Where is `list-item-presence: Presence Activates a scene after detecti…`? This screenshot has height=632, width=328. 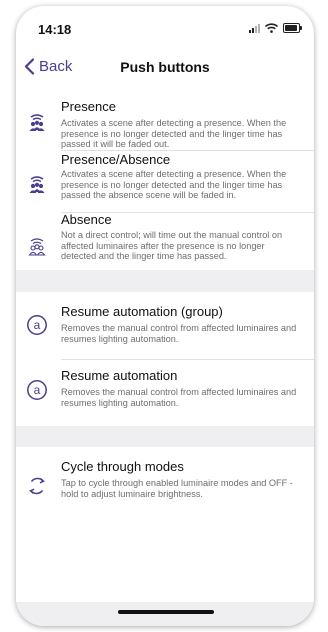 list-item-presence: Presence Activates a scene after detecti… is located at coordinates (165, 119).